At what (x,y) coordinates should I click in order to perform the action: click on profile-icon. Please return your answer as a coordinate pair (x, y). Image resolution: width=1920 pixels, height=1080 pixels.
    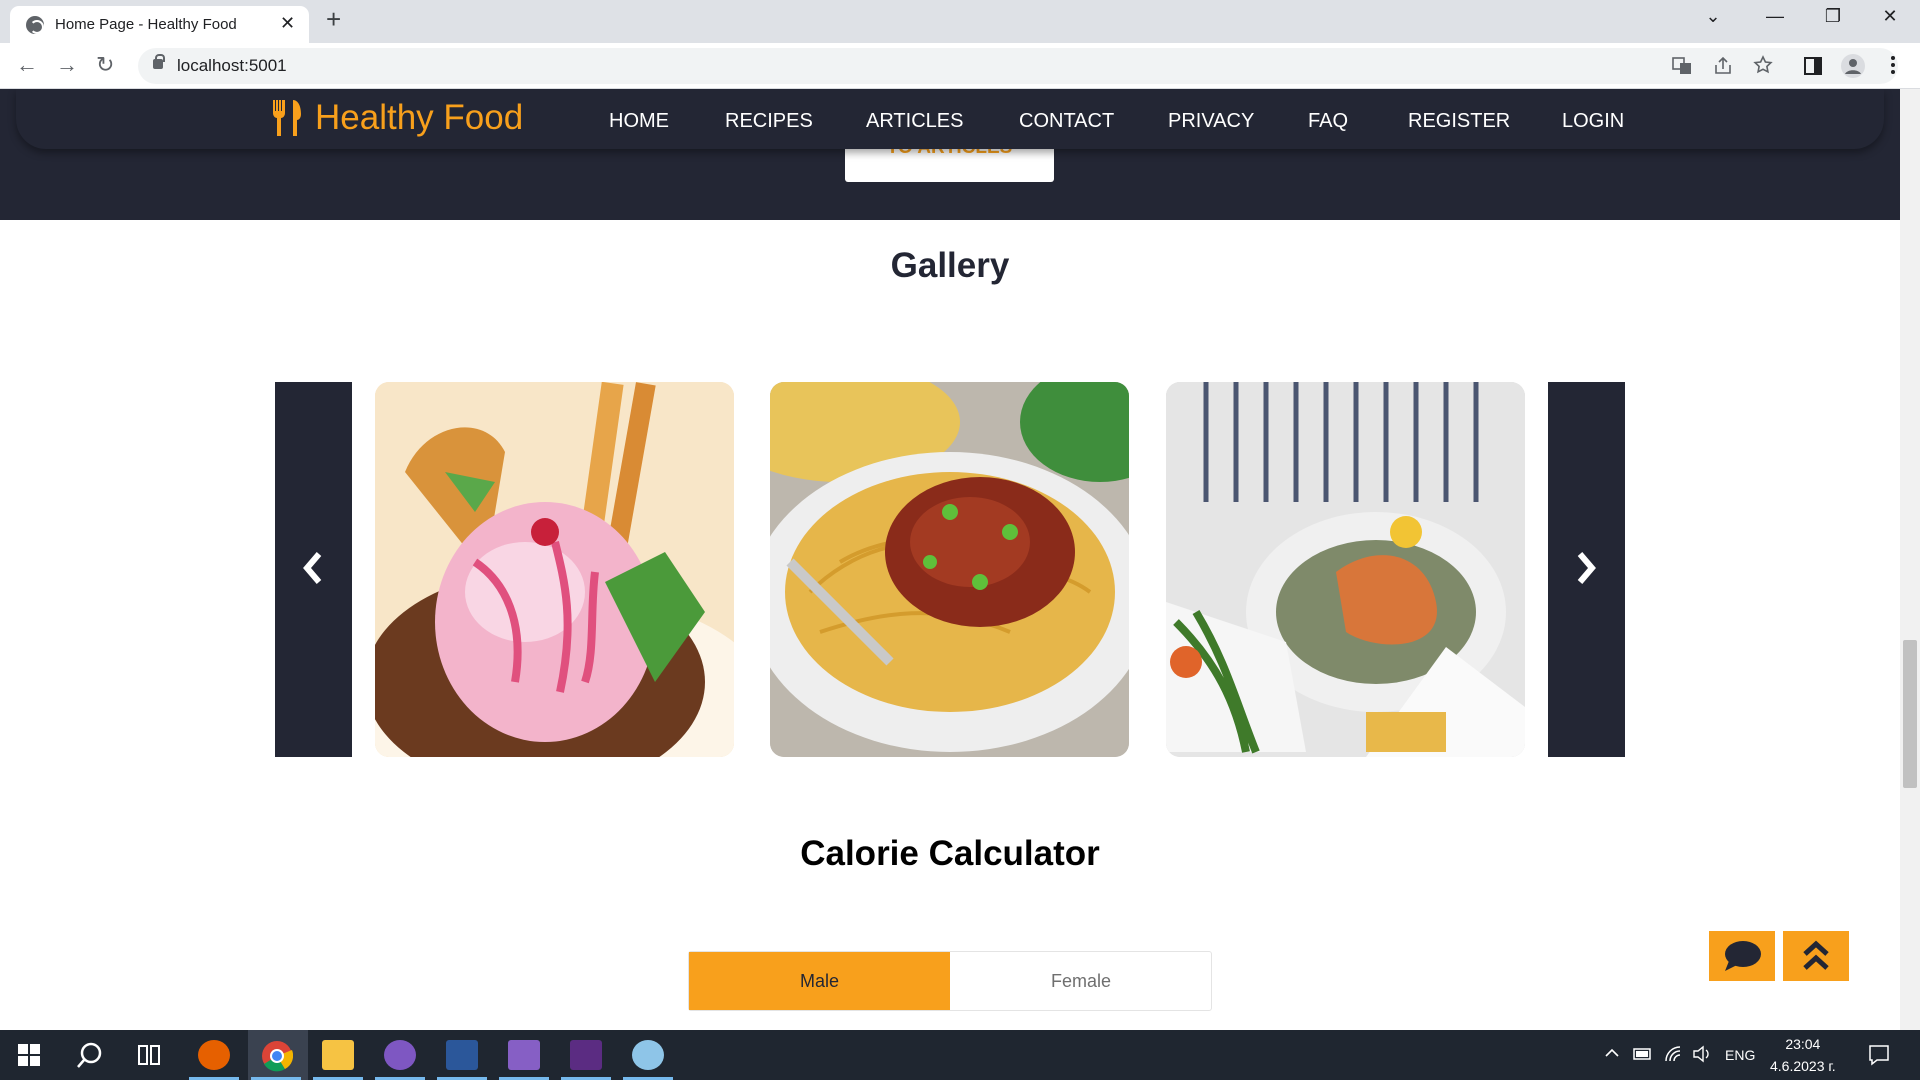
    Looking at the image, I should click on (1853, 66).